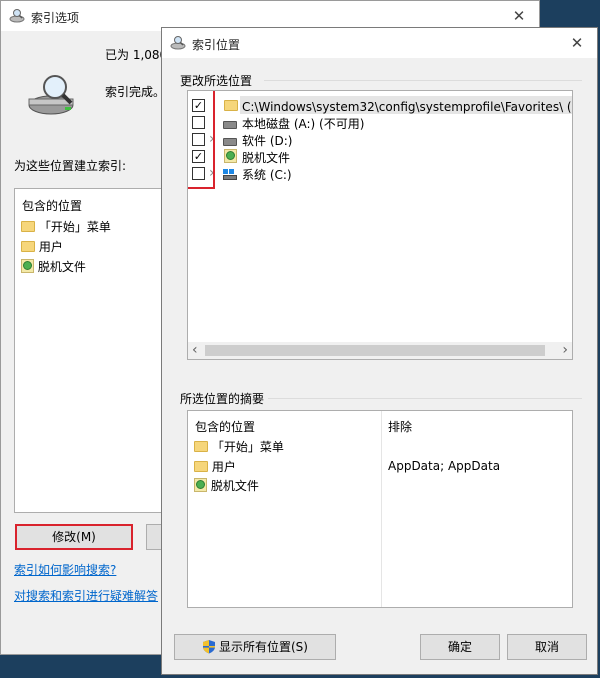  What do you see at coordinates (263, 647) in the screenshot?
I see `show-all-locations-label: 显示所有位置(S)` at bounding box center [263, 647].